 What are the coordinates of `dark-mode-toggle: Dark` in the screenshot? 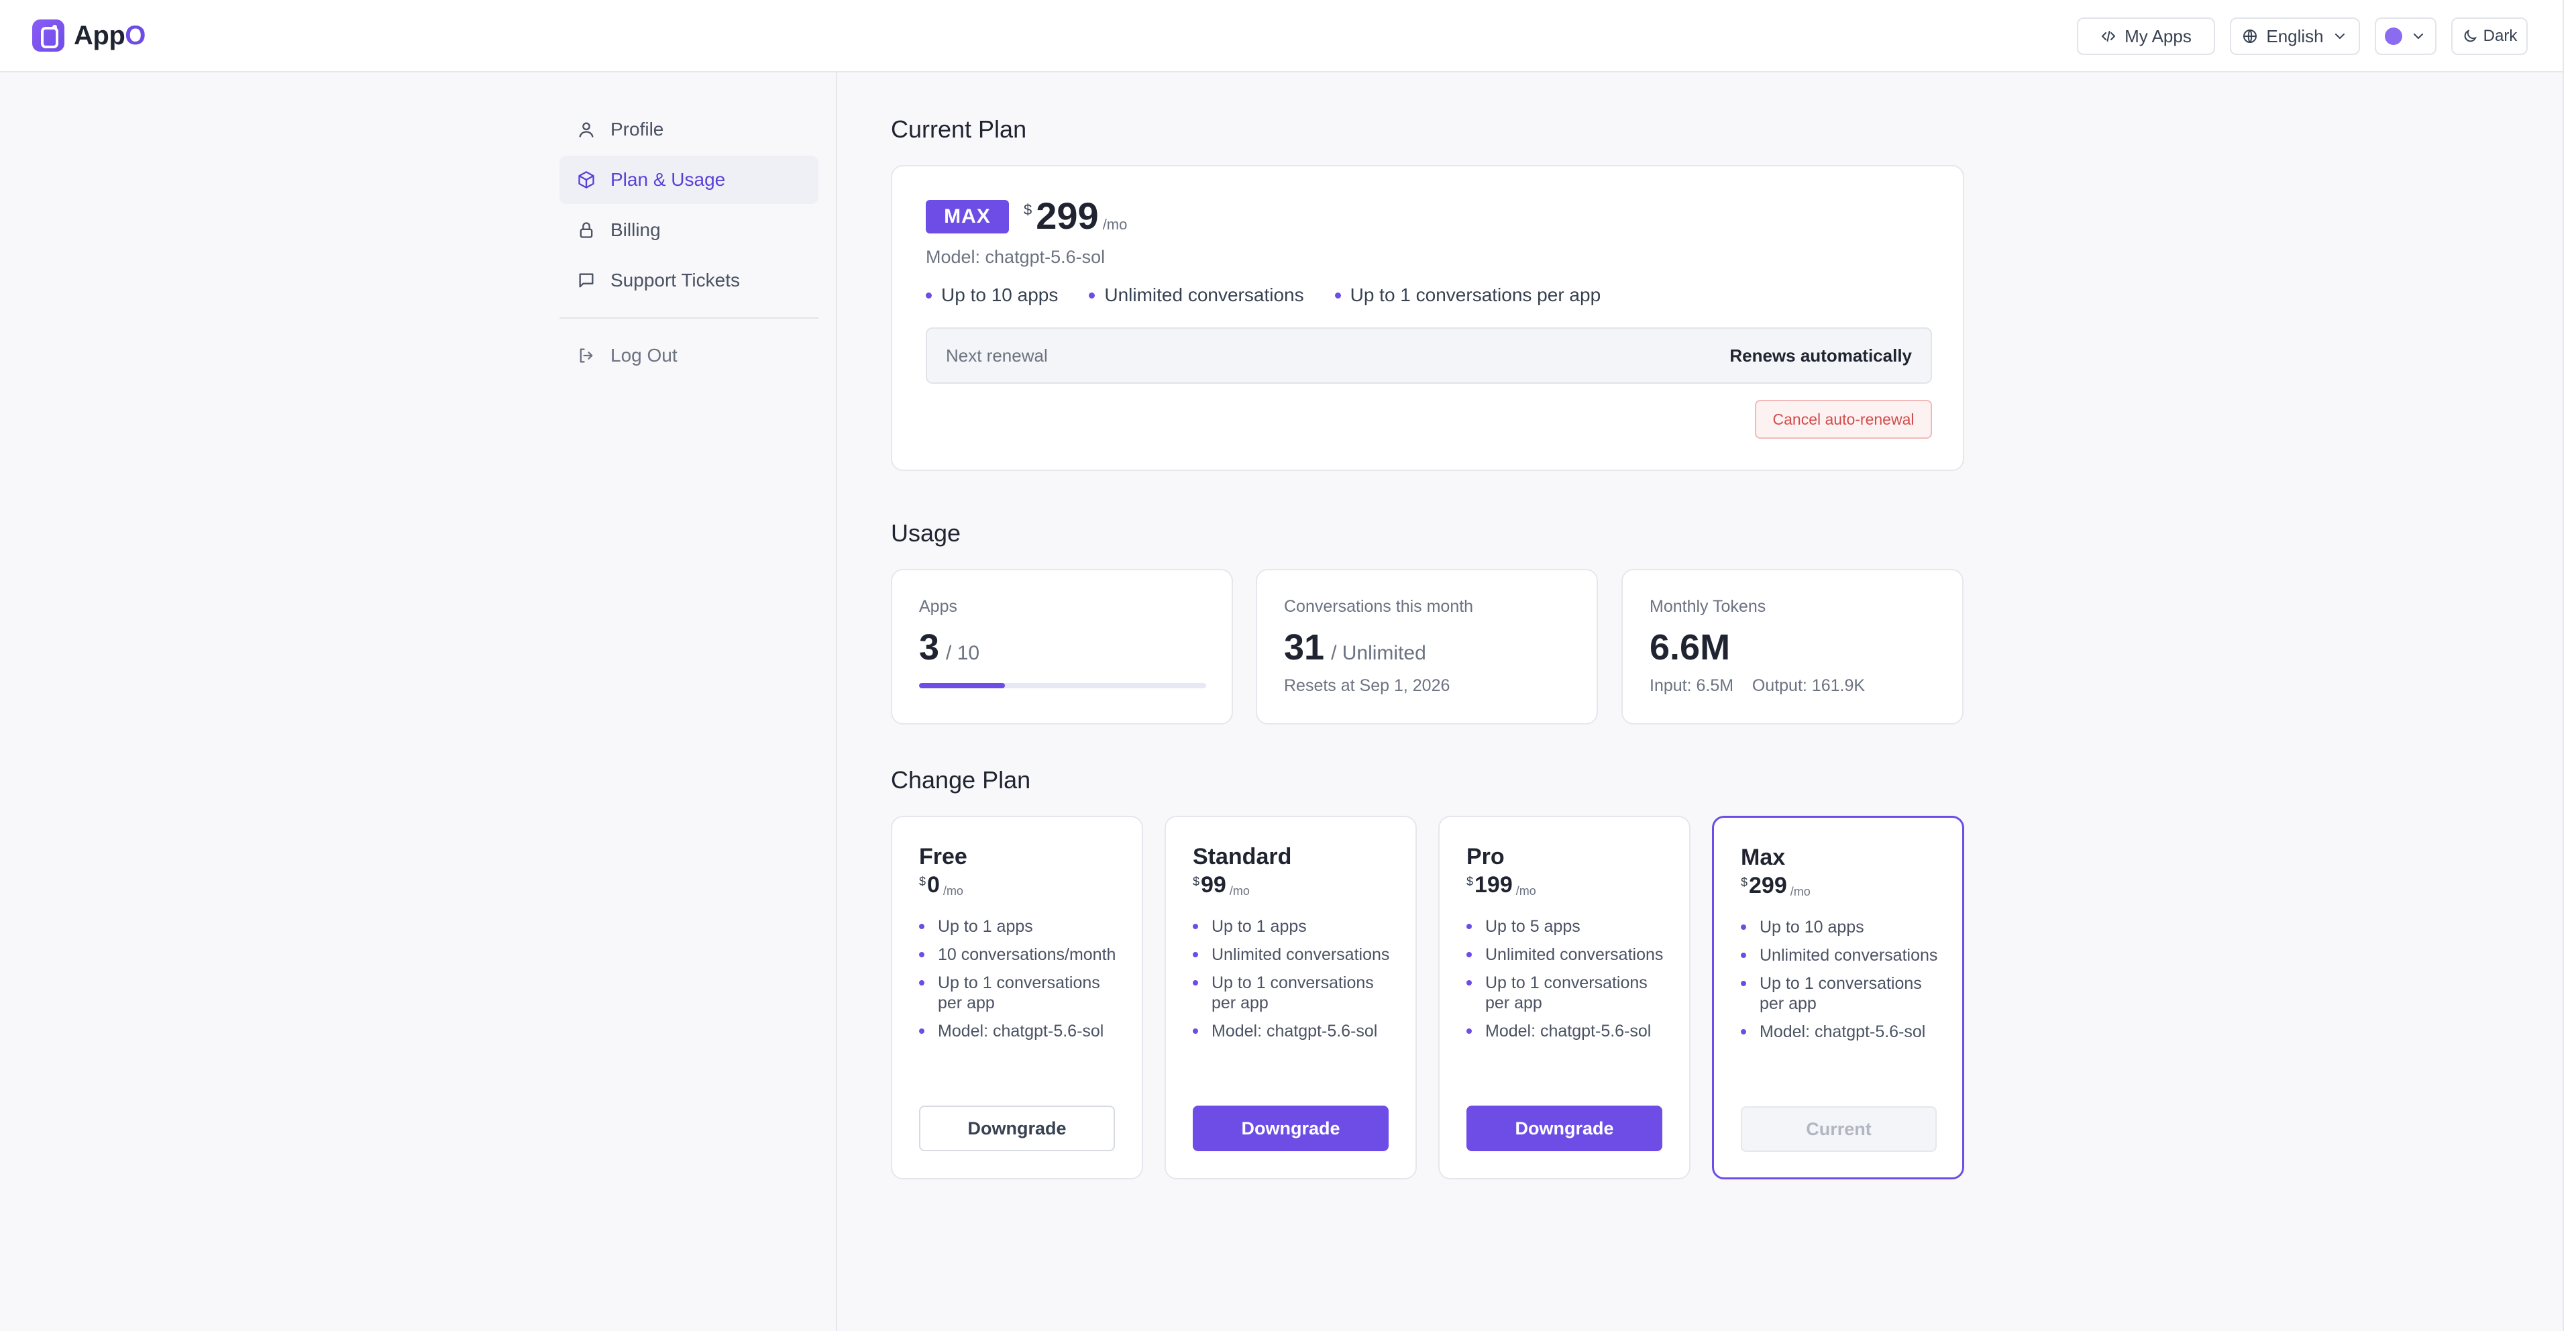 It's located at (2489, 36).